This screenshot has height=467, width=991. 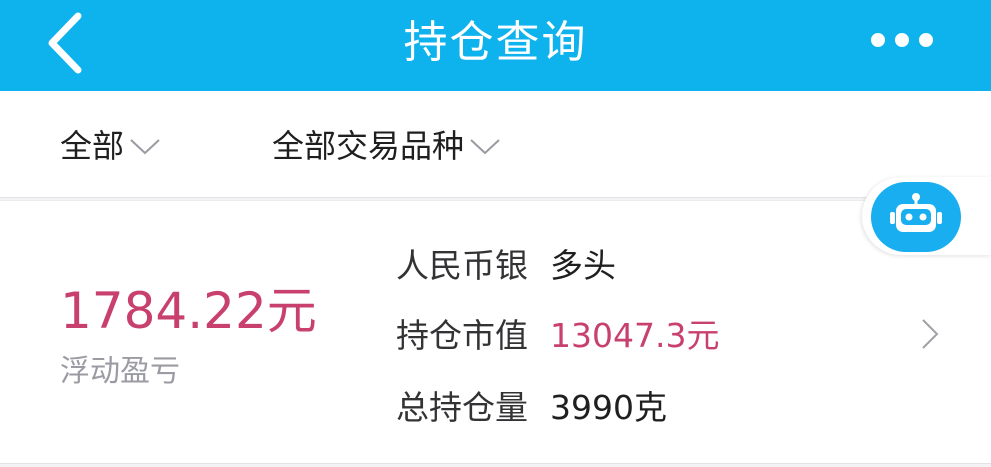 What do you see at coordinates (635, 335) in the screenshot?
I see `market-value: 13047.3元` at bounding box center [635, 335].